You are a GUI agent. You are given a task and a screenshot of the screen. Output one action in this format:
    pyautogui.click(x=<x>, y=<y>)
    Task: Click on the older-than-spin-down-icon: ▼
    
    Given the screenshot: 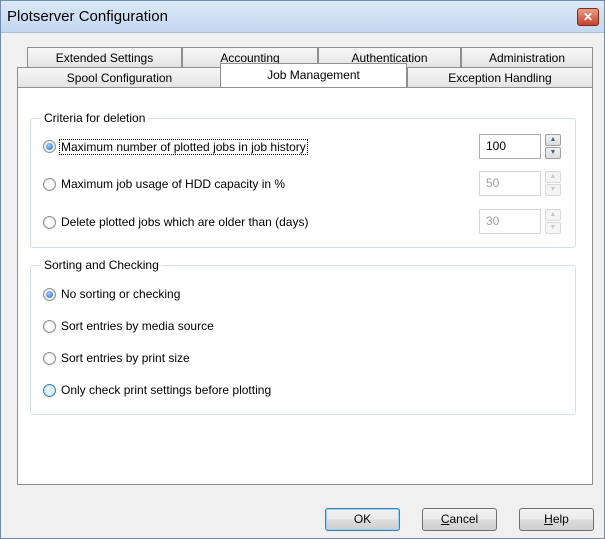 What is the action you would take?
    pyautogui.click(x=553, y=228)
    